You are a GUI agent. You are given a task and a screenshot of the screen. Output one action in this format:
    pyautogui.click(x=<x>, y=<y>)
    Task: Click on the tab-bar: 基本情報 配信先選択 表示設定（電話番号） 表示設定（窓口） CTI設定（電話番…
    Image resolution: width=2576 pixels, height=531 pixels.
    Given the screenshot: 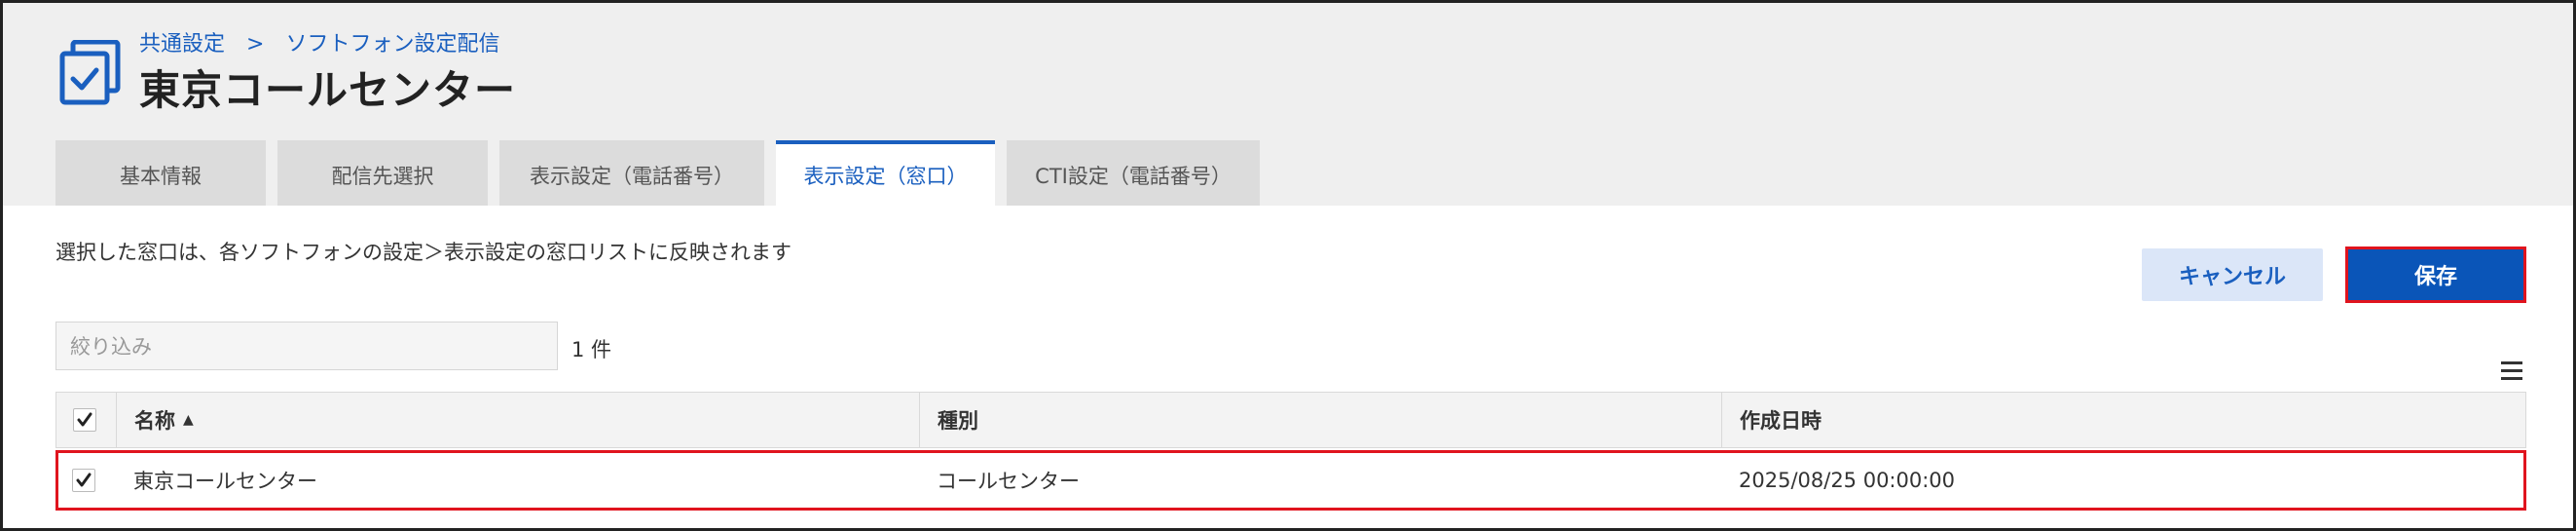 What is the action you would take?
    pyautogui.click(x=657, y=173)
    